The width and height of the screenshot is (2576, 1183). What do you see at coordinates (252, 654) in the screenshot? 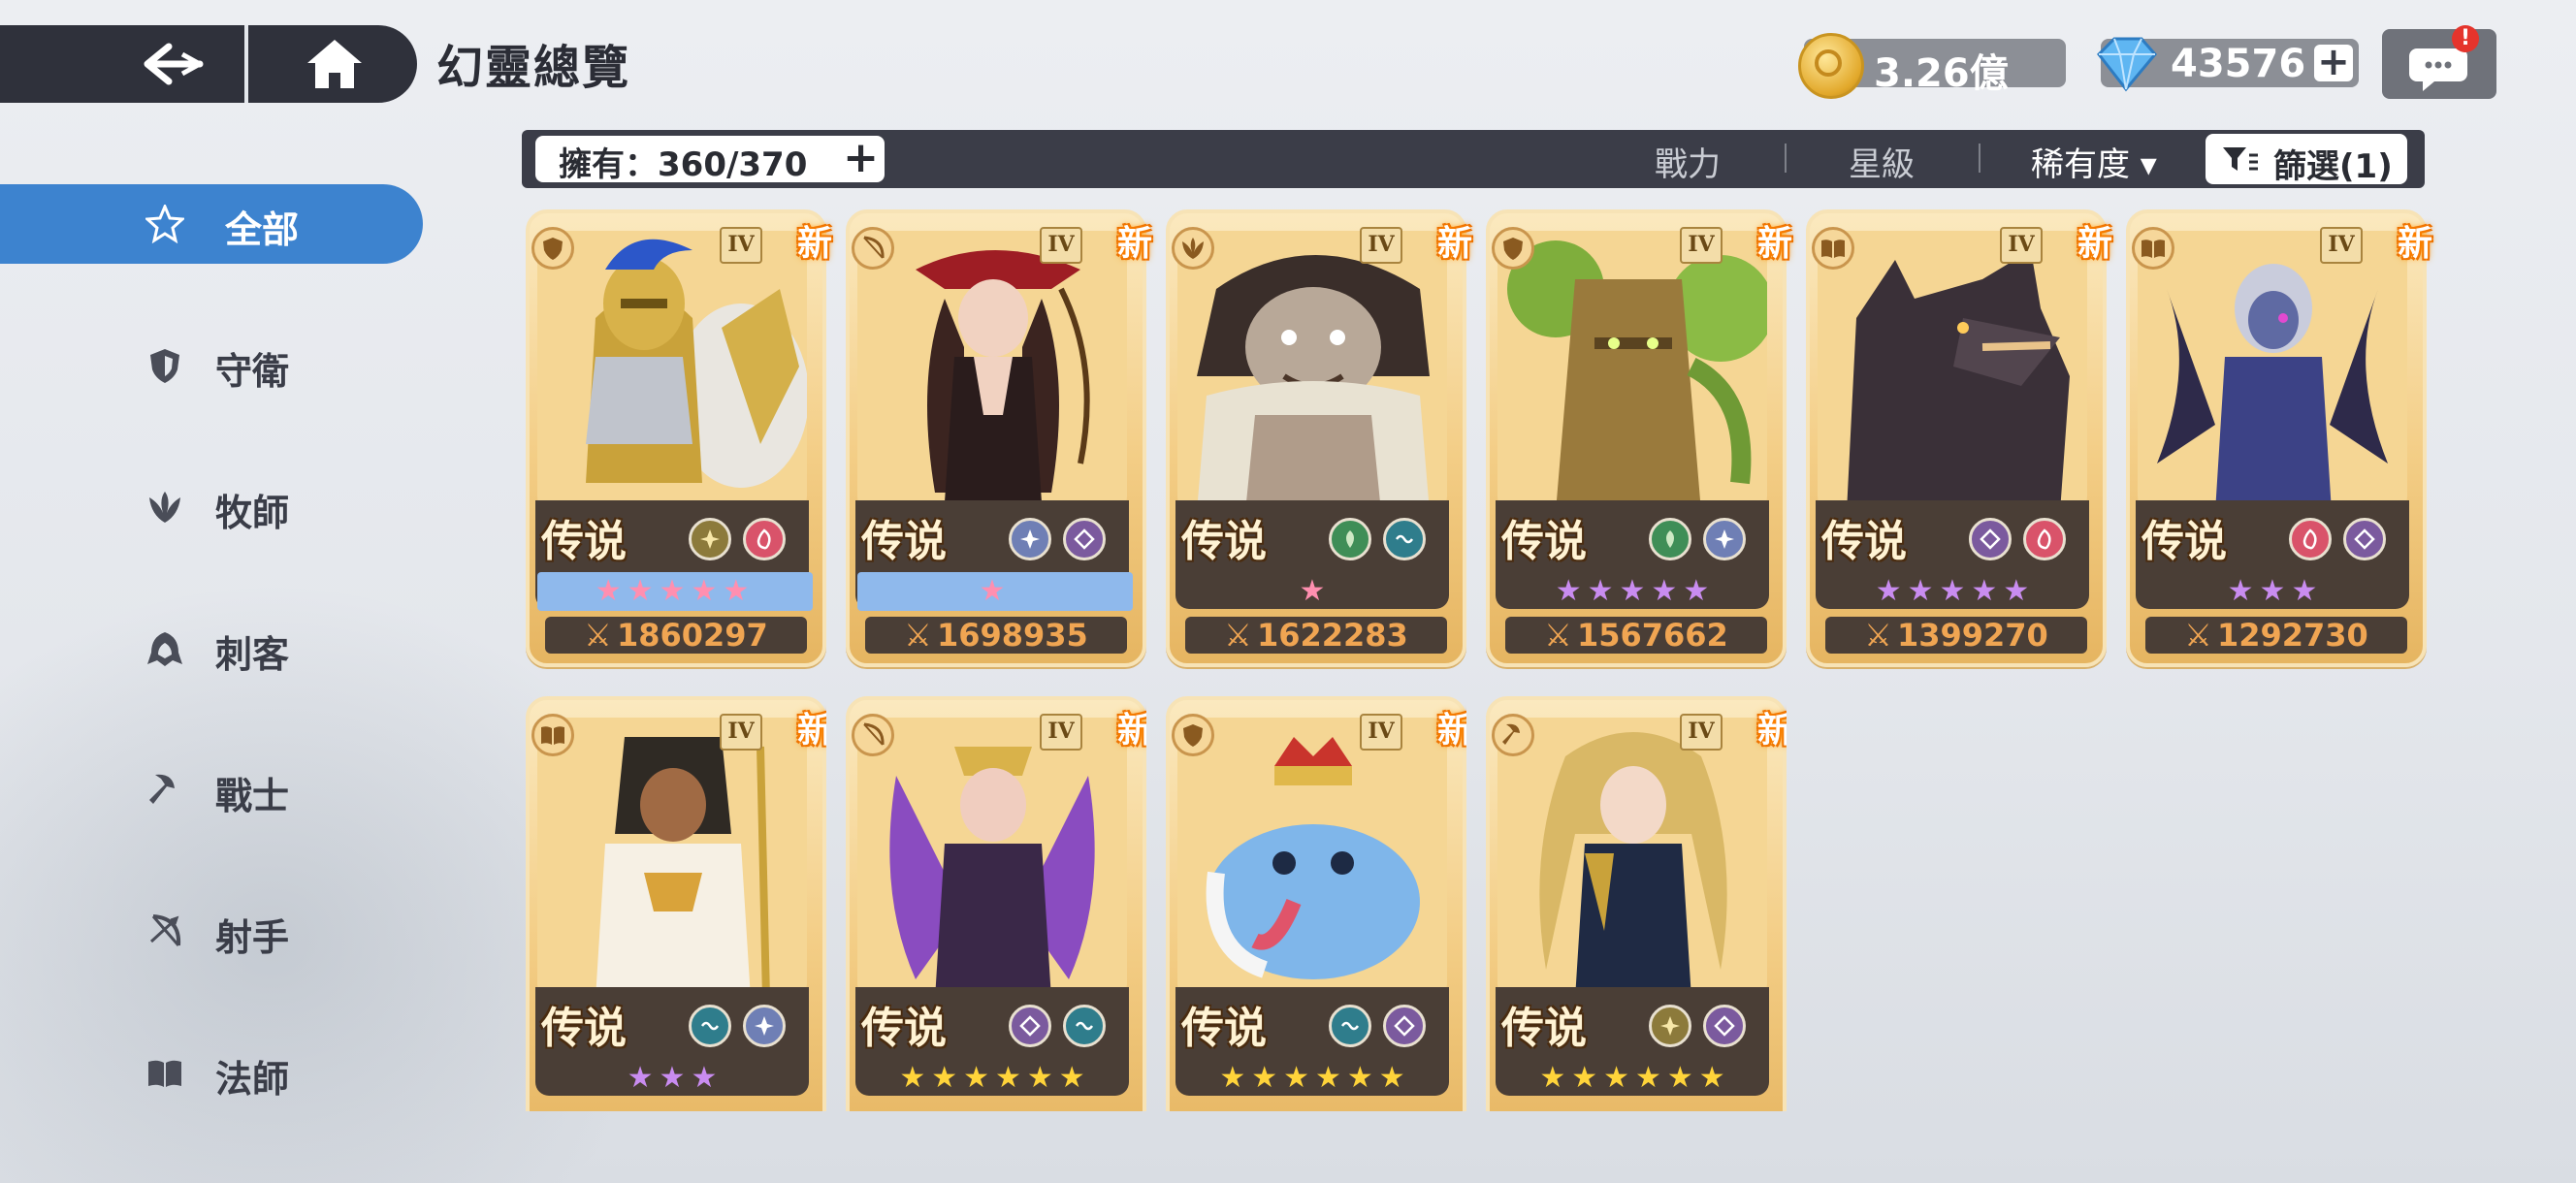
I see `sidebar-item-label: 刺客` at bounding box center [252, 654].